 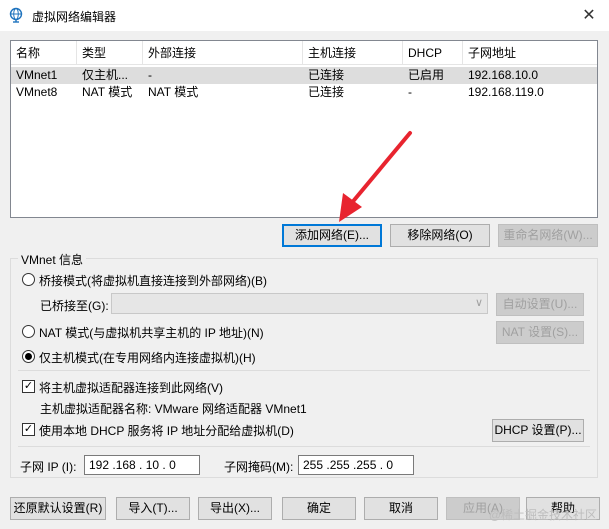 I want to click on column-header-type: 类型, so click(x=110, y=53).